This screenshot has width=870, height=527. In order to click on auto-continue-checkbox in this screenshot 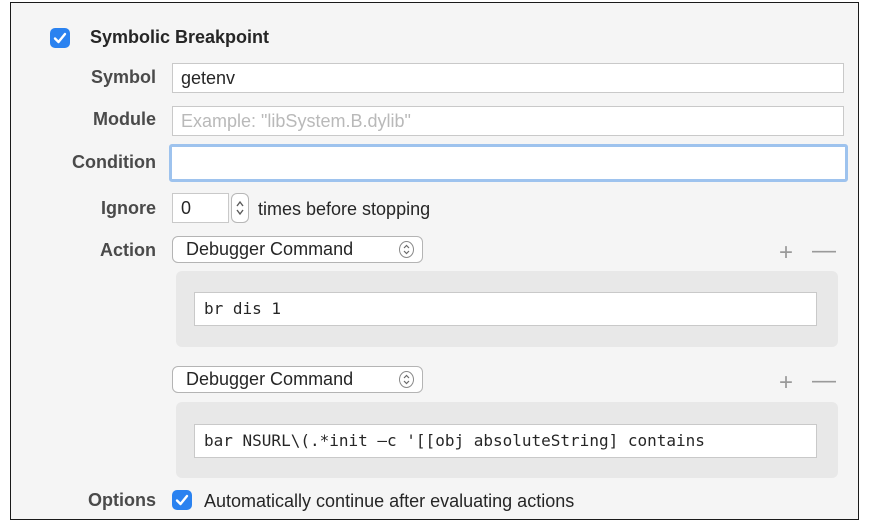, I will do `click(182, 500)`.